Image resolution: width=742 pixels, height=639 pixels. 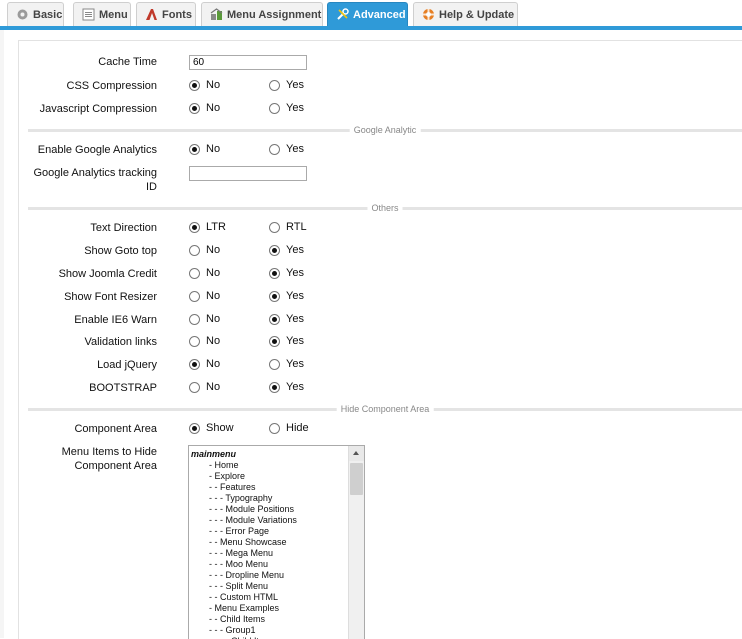 I want to click on show-goto-top-yes-radio, so click(x=274, y=250).